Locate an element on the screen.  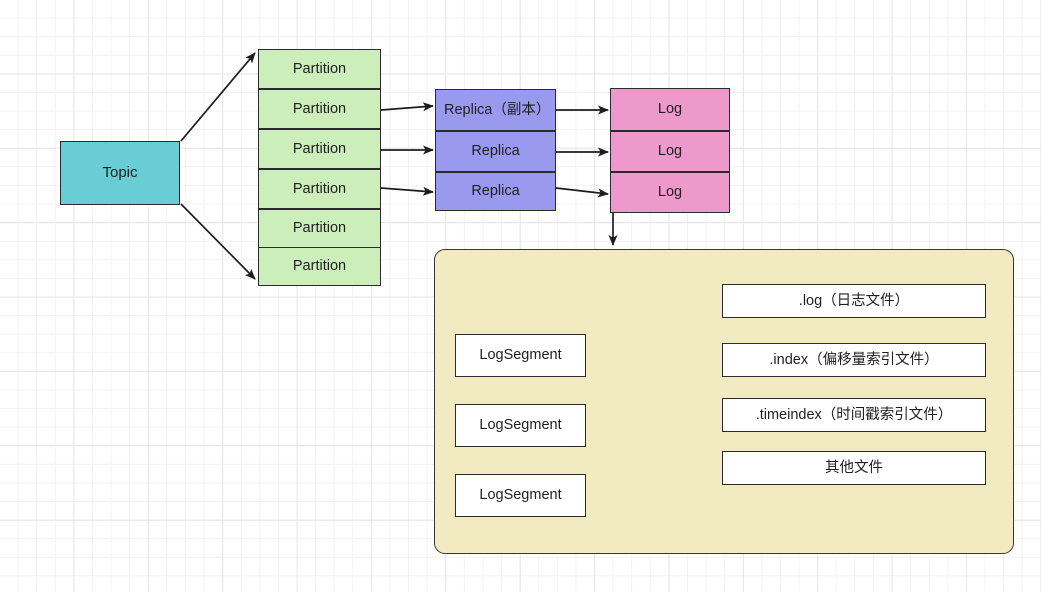
file-box-timeindex: .timeindex（时间戳索引文件） is located at coordinates (854, 415).